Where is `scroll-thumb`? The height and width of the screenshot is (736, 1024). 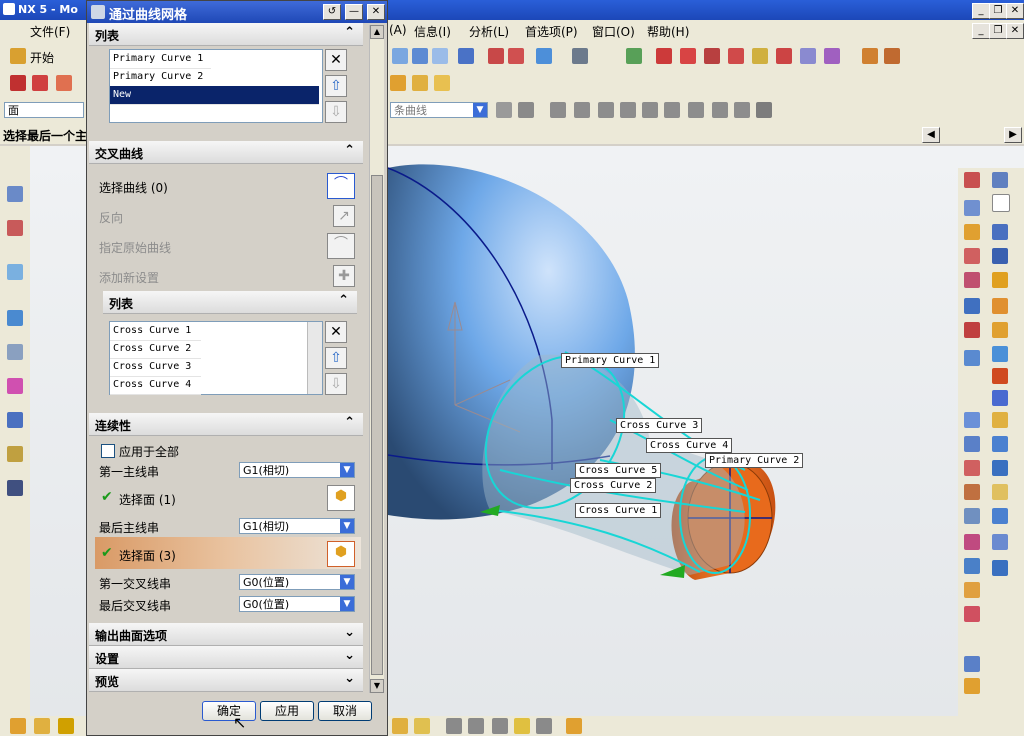
scroll-thumb is located at coordinates (377, 425).